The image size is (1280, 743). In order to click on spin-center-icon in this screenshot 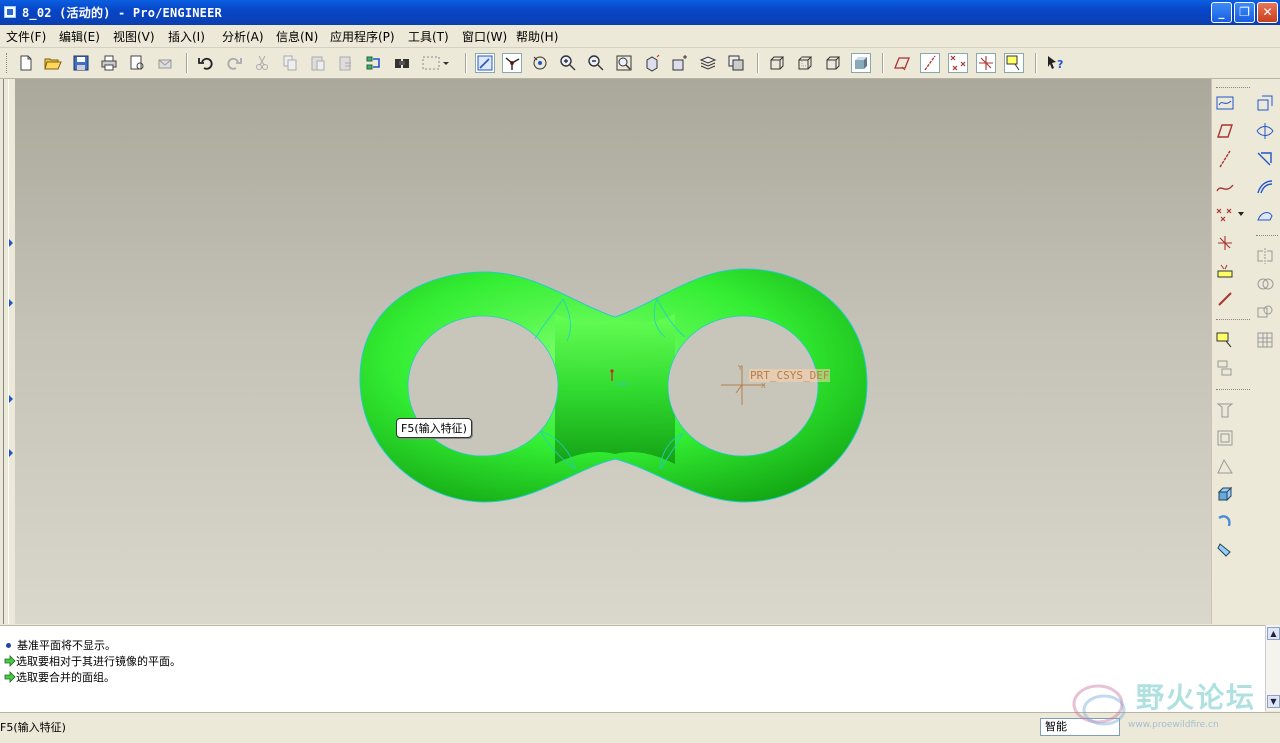, I will do `click(512, 63)`.